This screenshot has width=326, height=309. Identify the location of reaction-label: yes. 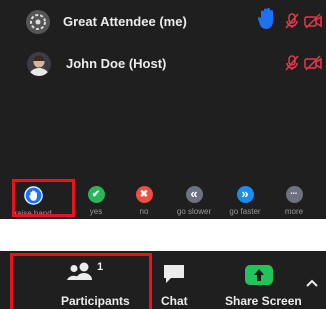
(96, 211).